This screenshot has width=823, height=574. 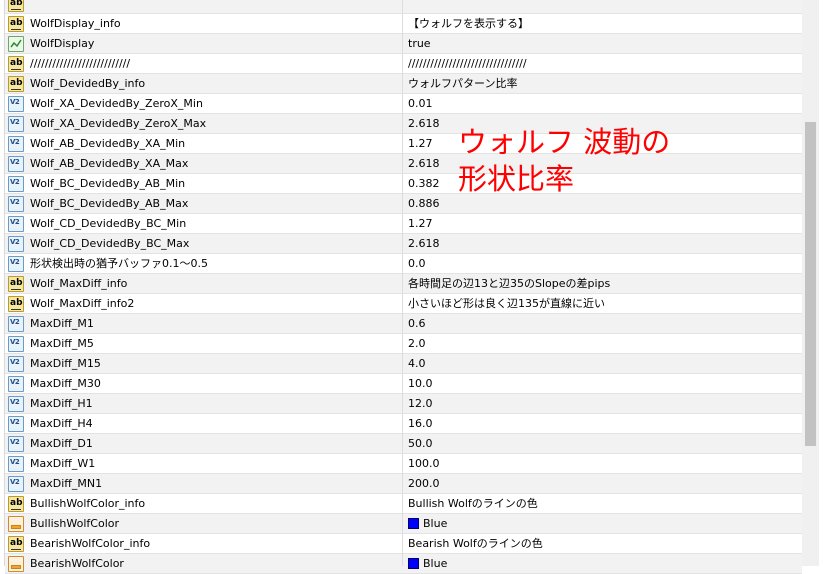 What do you see at coordinates (109, 203) in the screenshot?
I see `parameter-name: Wolf_BC_DevidedBy_AB_Max` at bounding box center [109, 203].